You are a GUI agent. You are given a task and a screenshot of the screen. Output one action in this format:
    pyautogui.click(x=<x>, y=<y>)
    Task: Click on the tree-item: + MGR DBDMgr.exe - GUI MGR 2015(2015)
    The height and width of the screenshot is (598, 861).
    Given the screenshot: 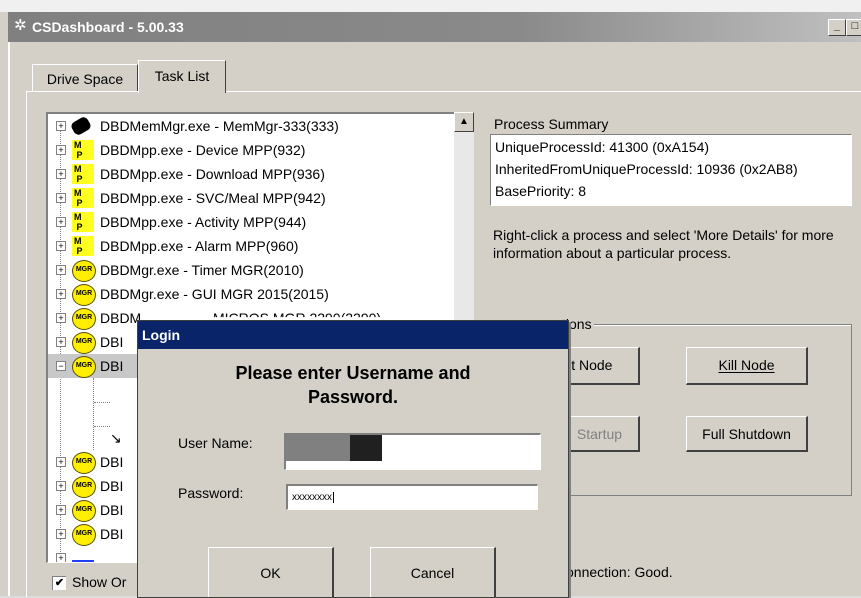 What is the action you would take?
    pyautogui.click(x=250, y=294)
    